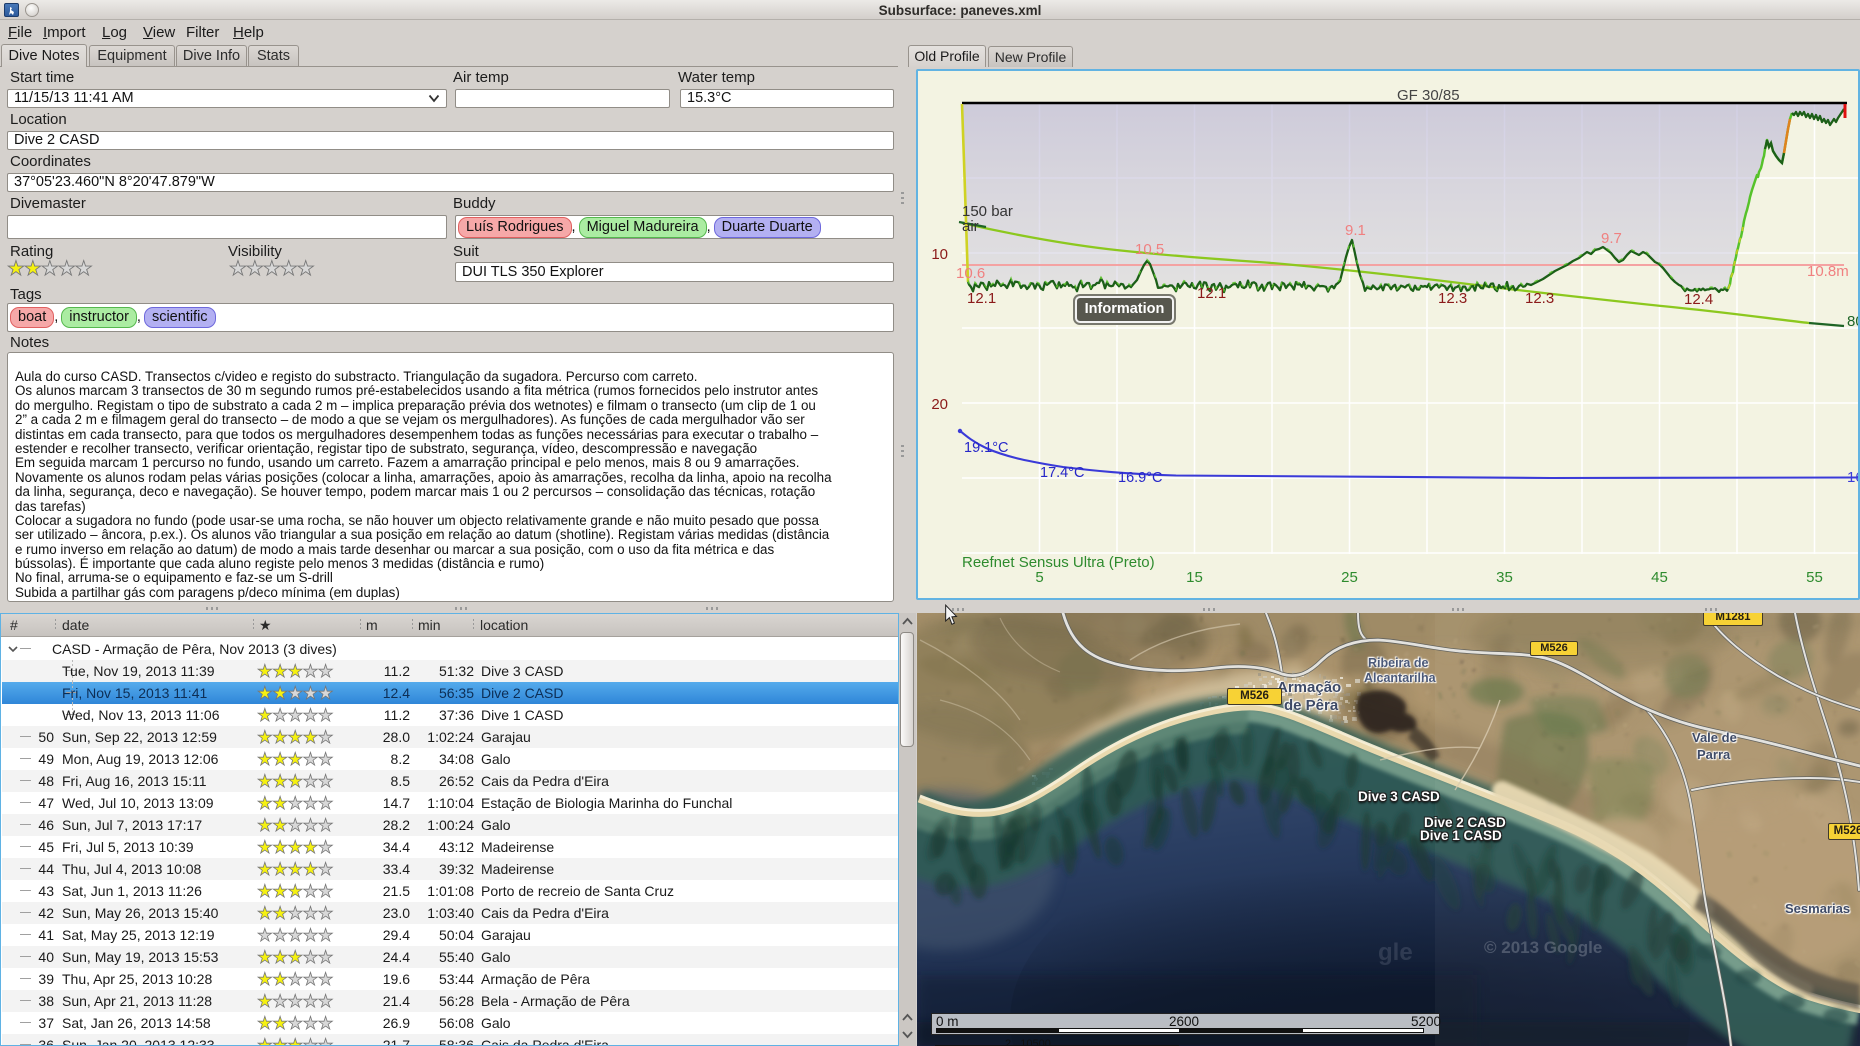 This screenshot has height=1046, width=1860. Describe the element at coordinates (1543, 947) in the screenshot. I see `svg-text: © 2013 Google` at that location.